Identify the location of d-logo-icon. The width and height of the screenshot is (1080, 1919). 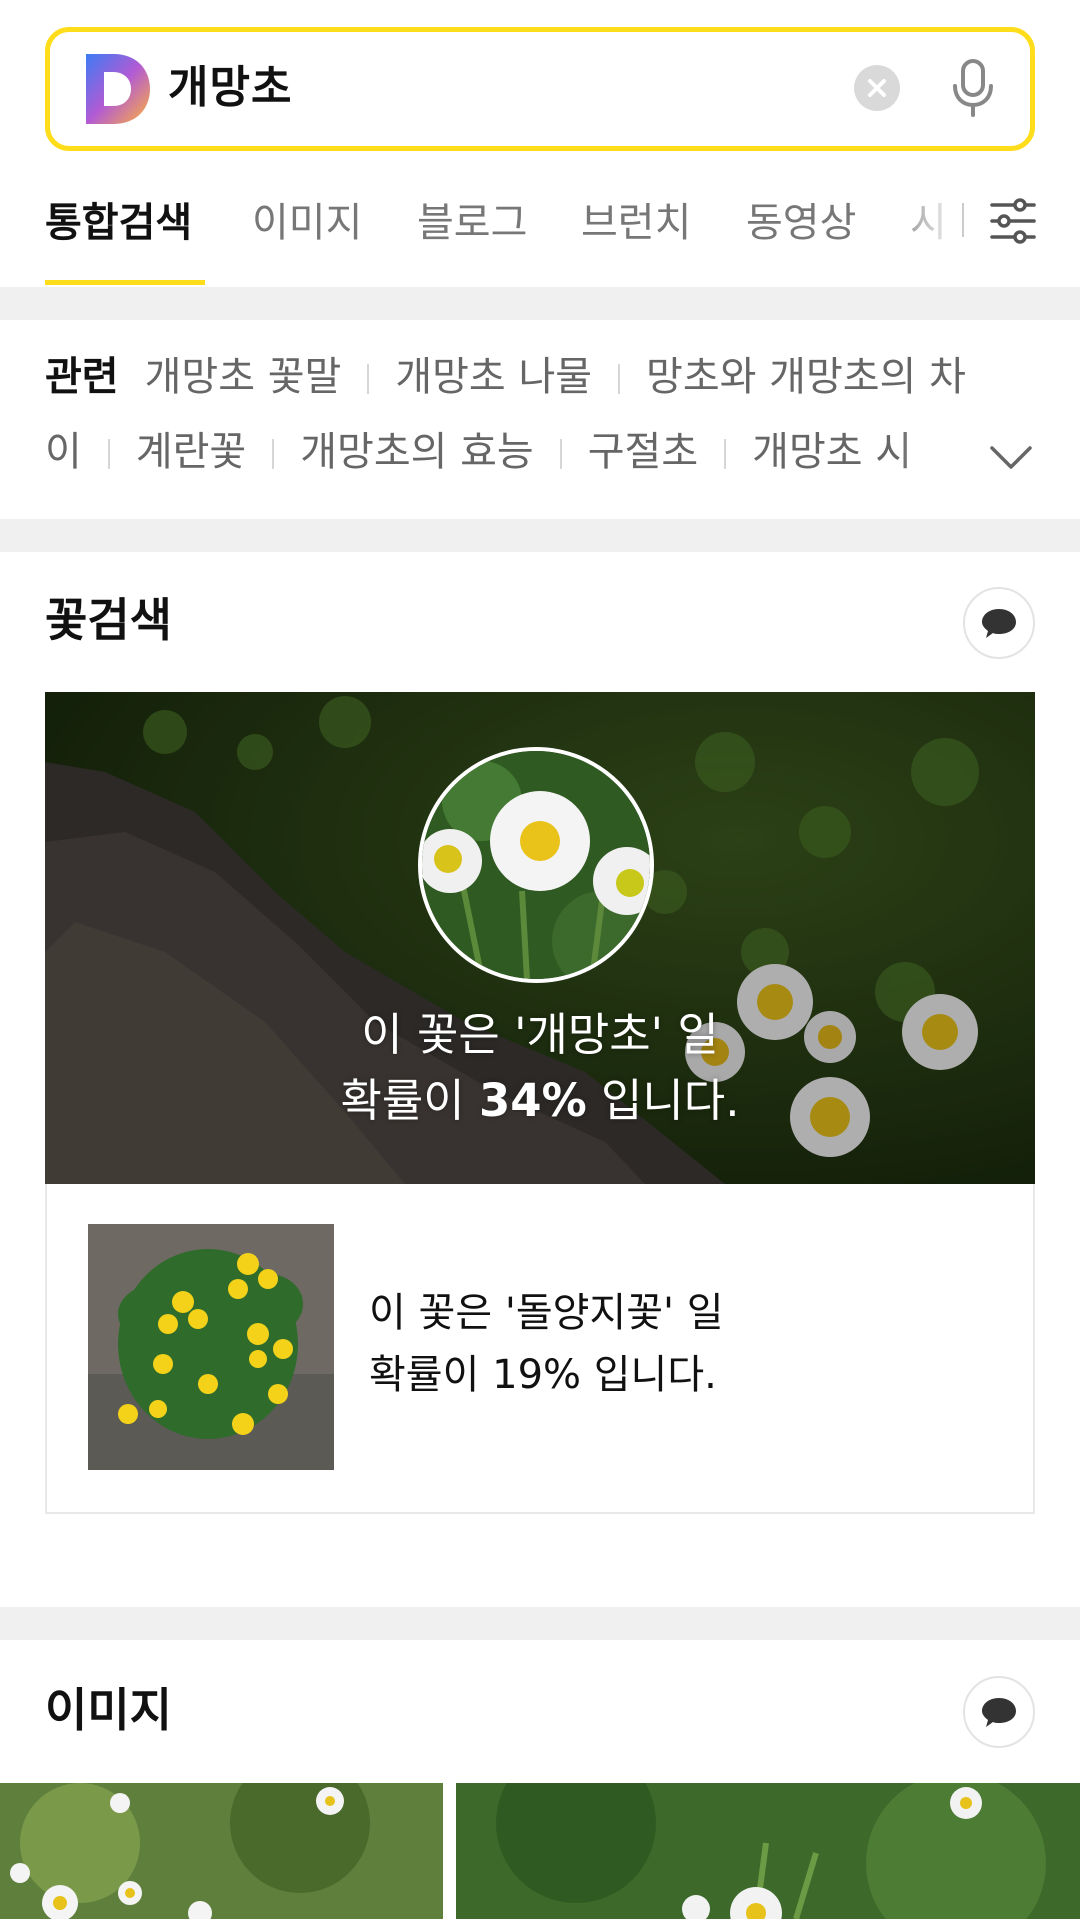
(118, 89).